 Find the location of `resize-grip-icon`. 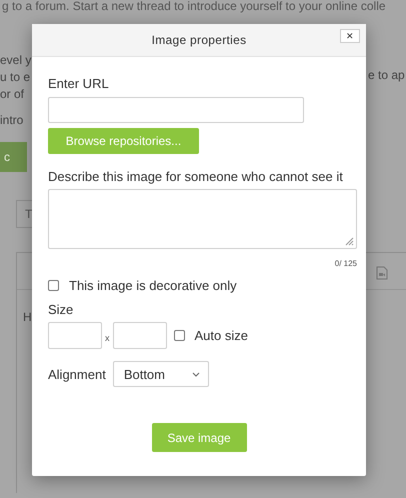

resize-grip-icon is located at coordinates (349, 241).